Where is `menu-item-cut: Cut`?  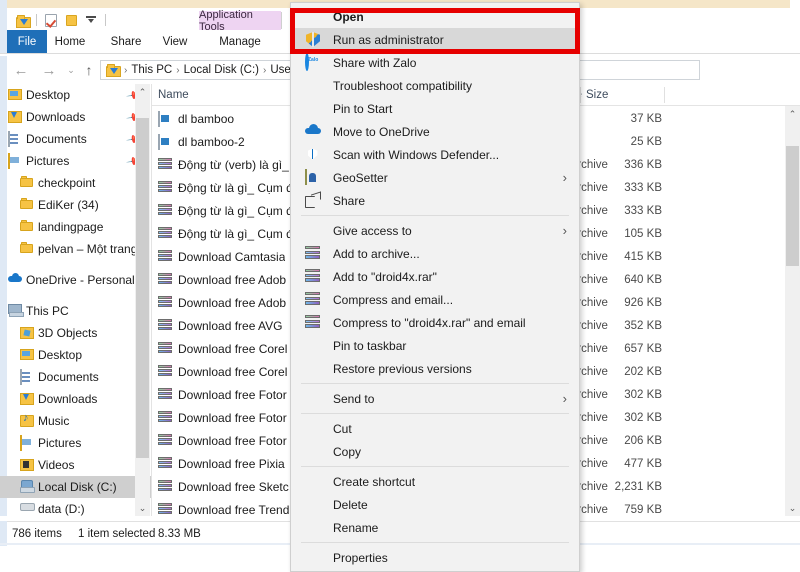 menu-item-cut: Cut is located at coordinates (435, 428).